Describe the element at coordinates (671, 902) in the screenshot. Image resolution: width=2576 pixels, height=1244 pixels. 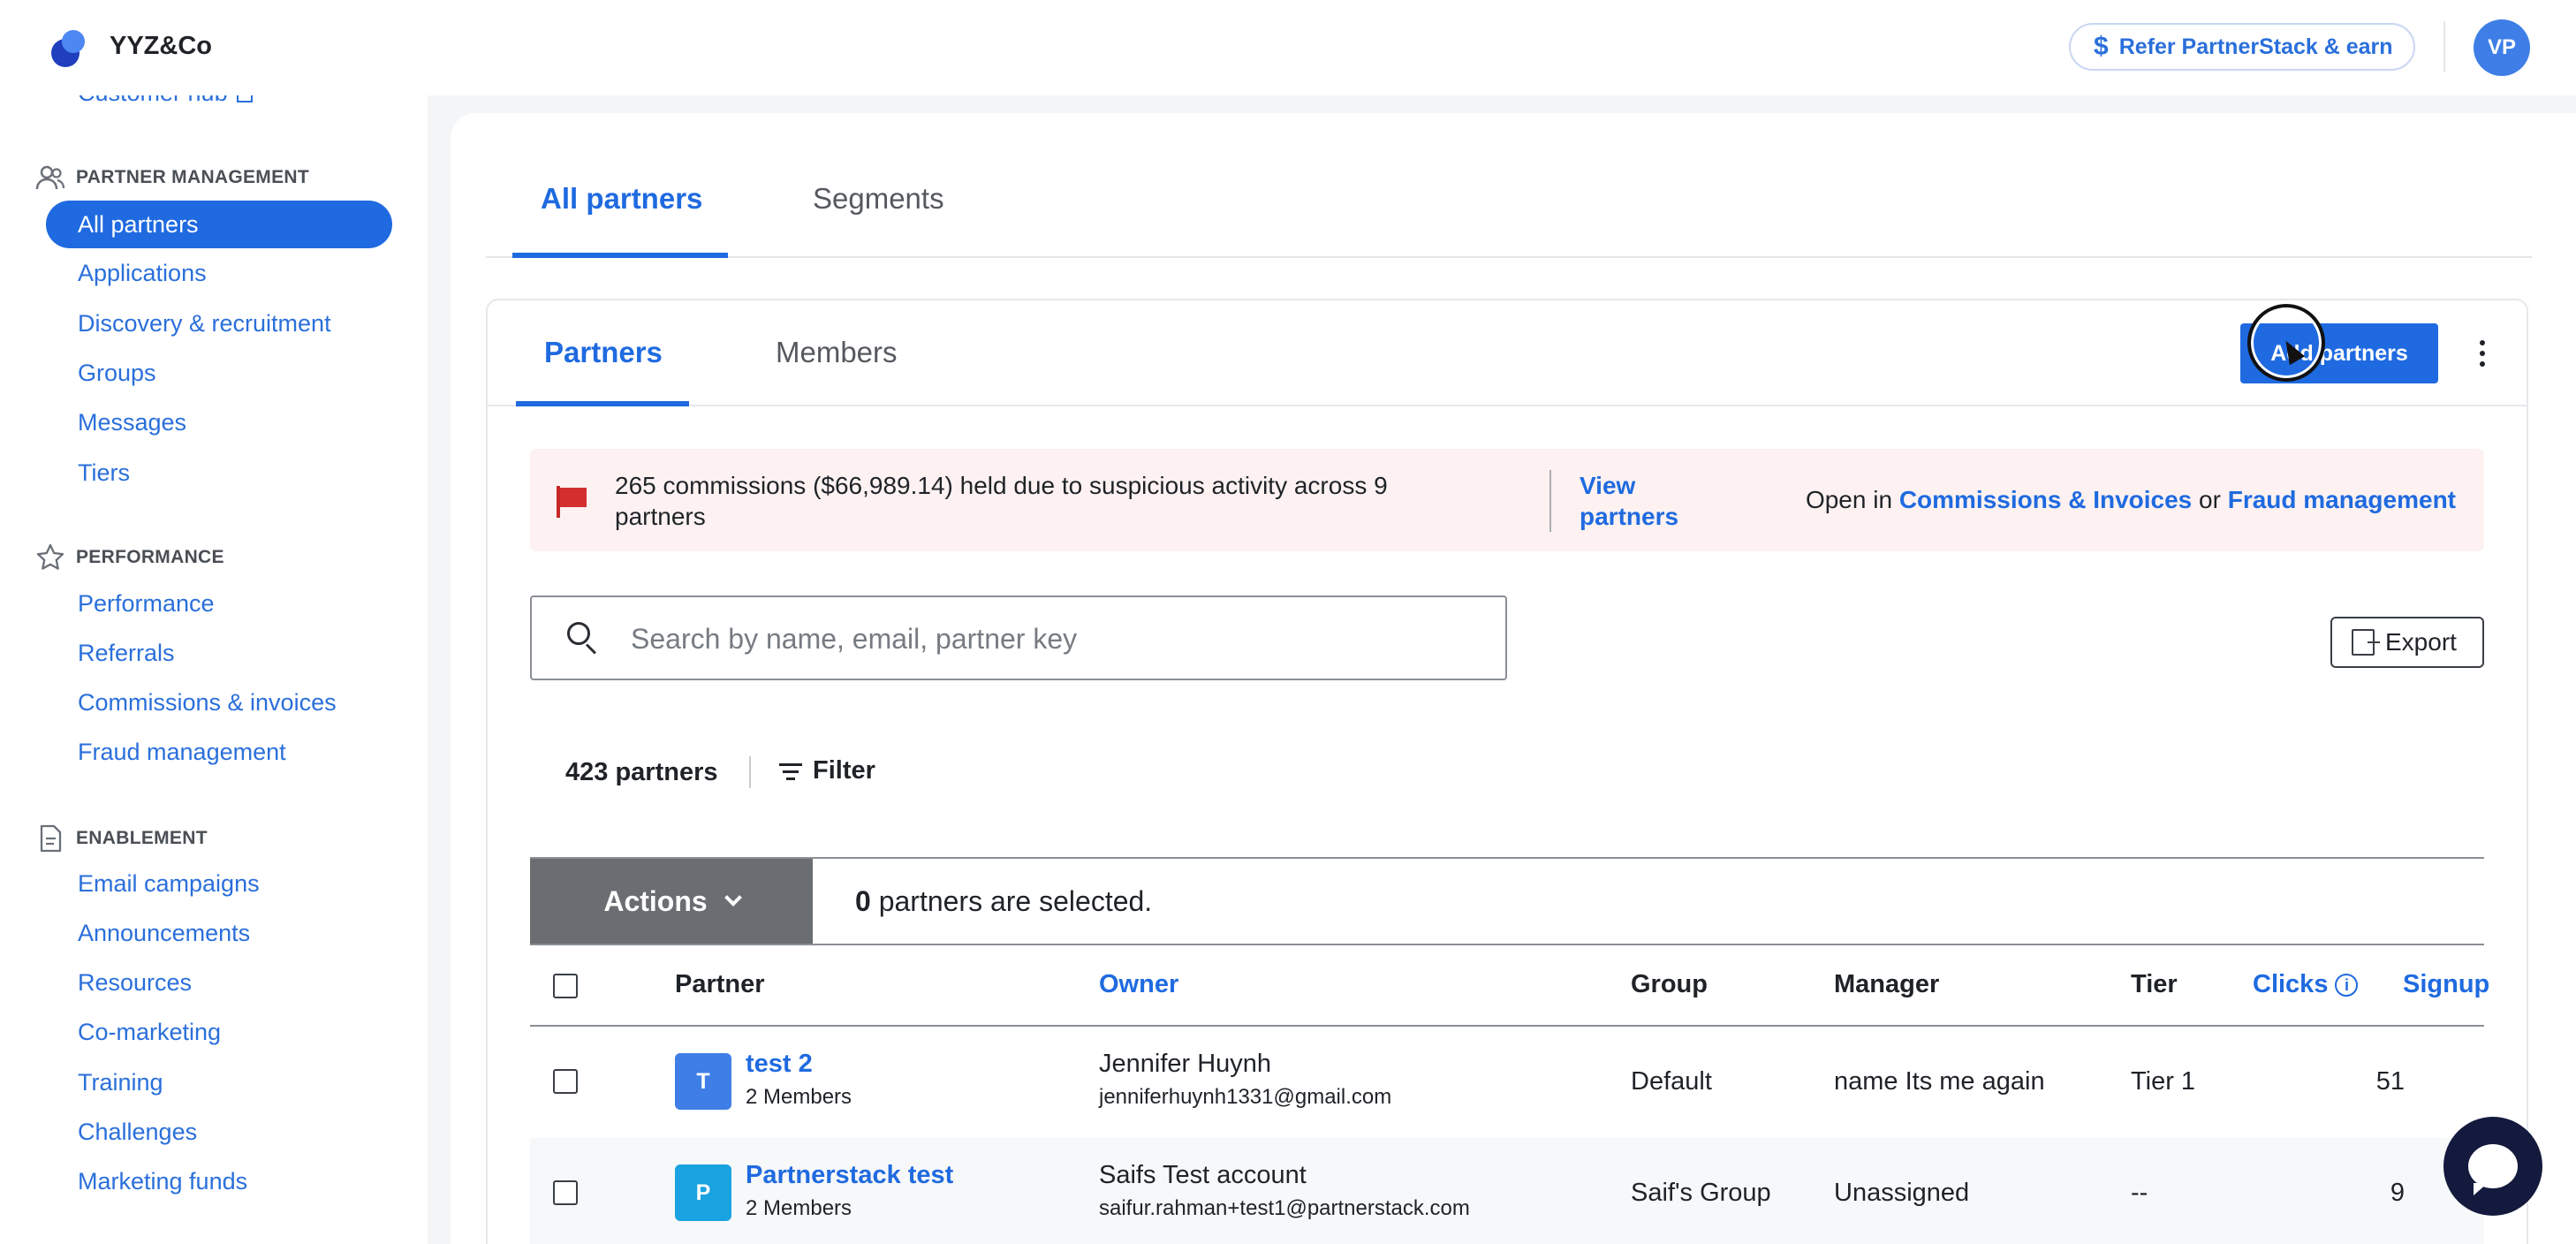
I see `actions-dropdown-button: Actions` at that location.